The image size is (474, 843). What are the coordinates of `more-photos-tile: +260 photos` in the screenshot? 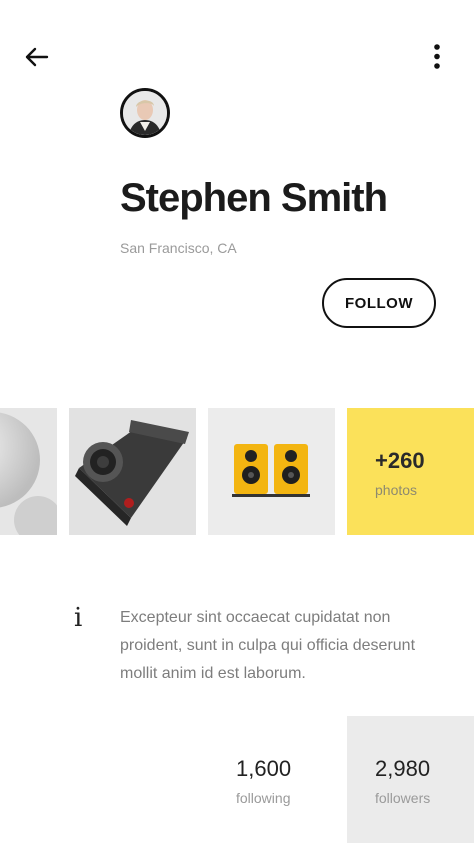 It's located at (410, 471).